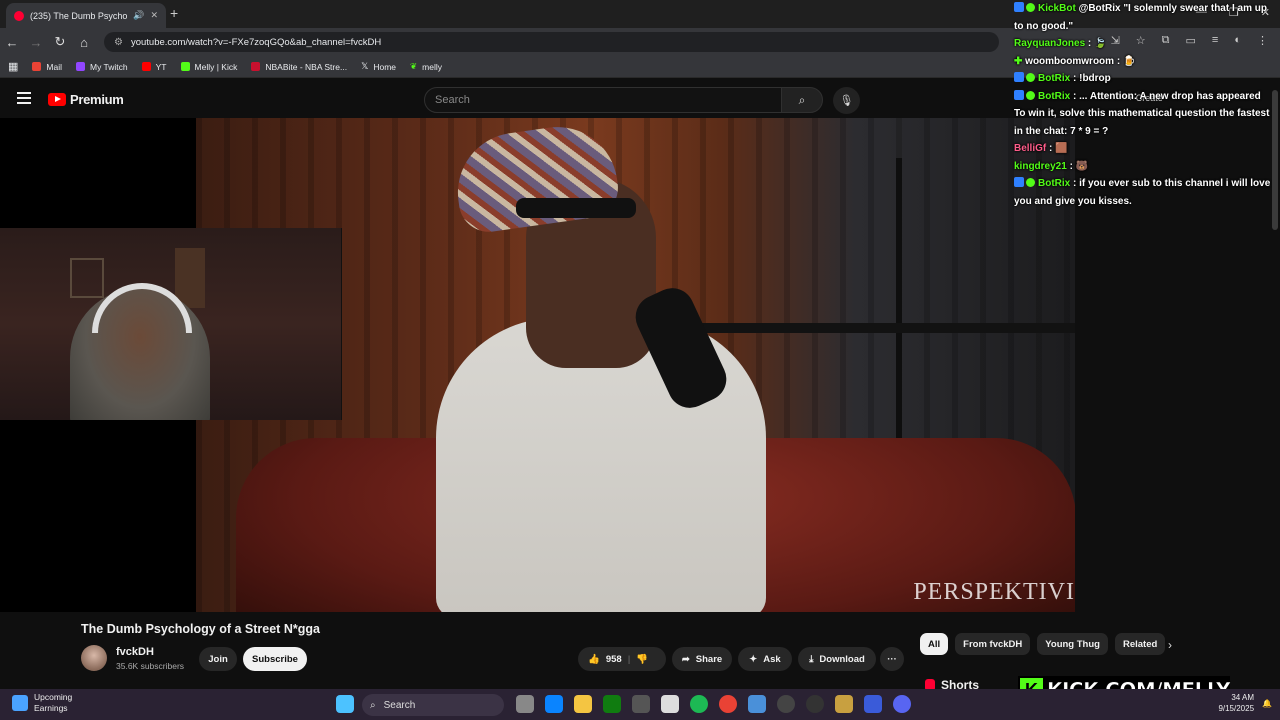 Image resolution: width=1280 pixels, height=720 pixels. Describe the element at coordinates (37, 66) in the screenshot. I see `gmail-icon` at that location.